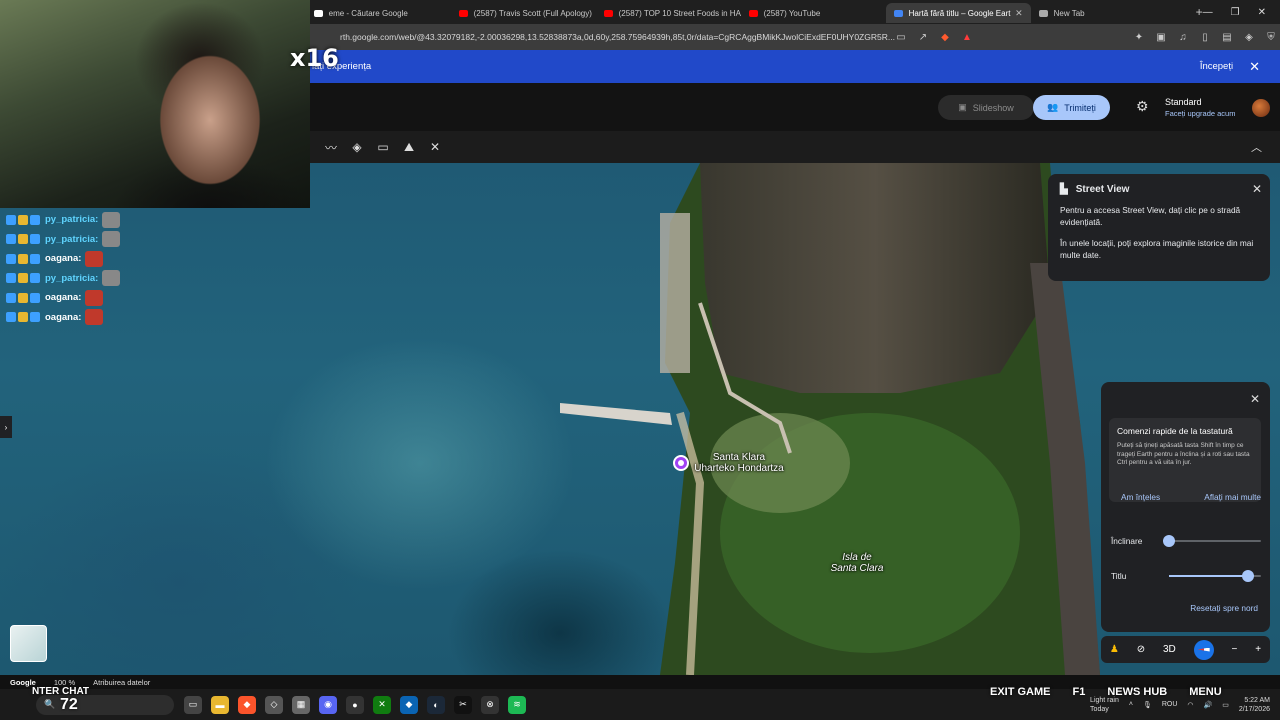 This screenshot has height=720, width=1280. I want to click on start-button: Începeți, so click(1216, 66).